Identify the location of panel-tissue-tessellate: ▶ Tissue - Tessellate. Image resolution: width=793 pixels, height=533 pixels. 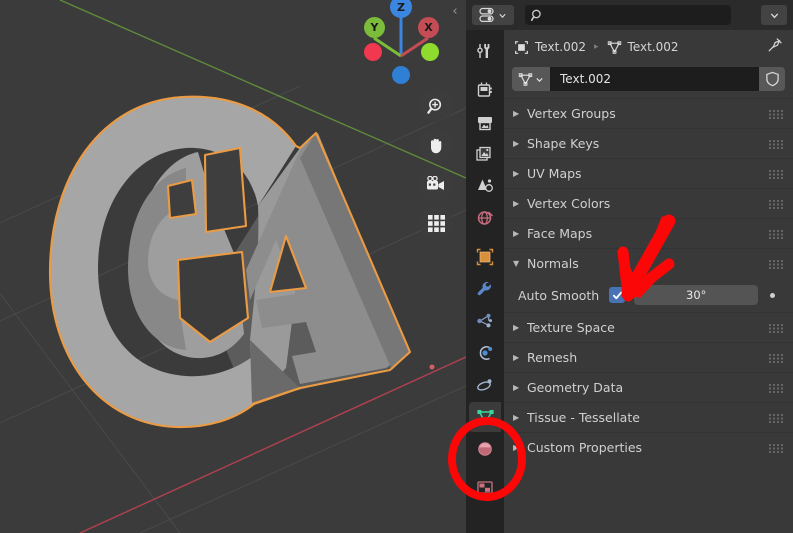
(648, 417).